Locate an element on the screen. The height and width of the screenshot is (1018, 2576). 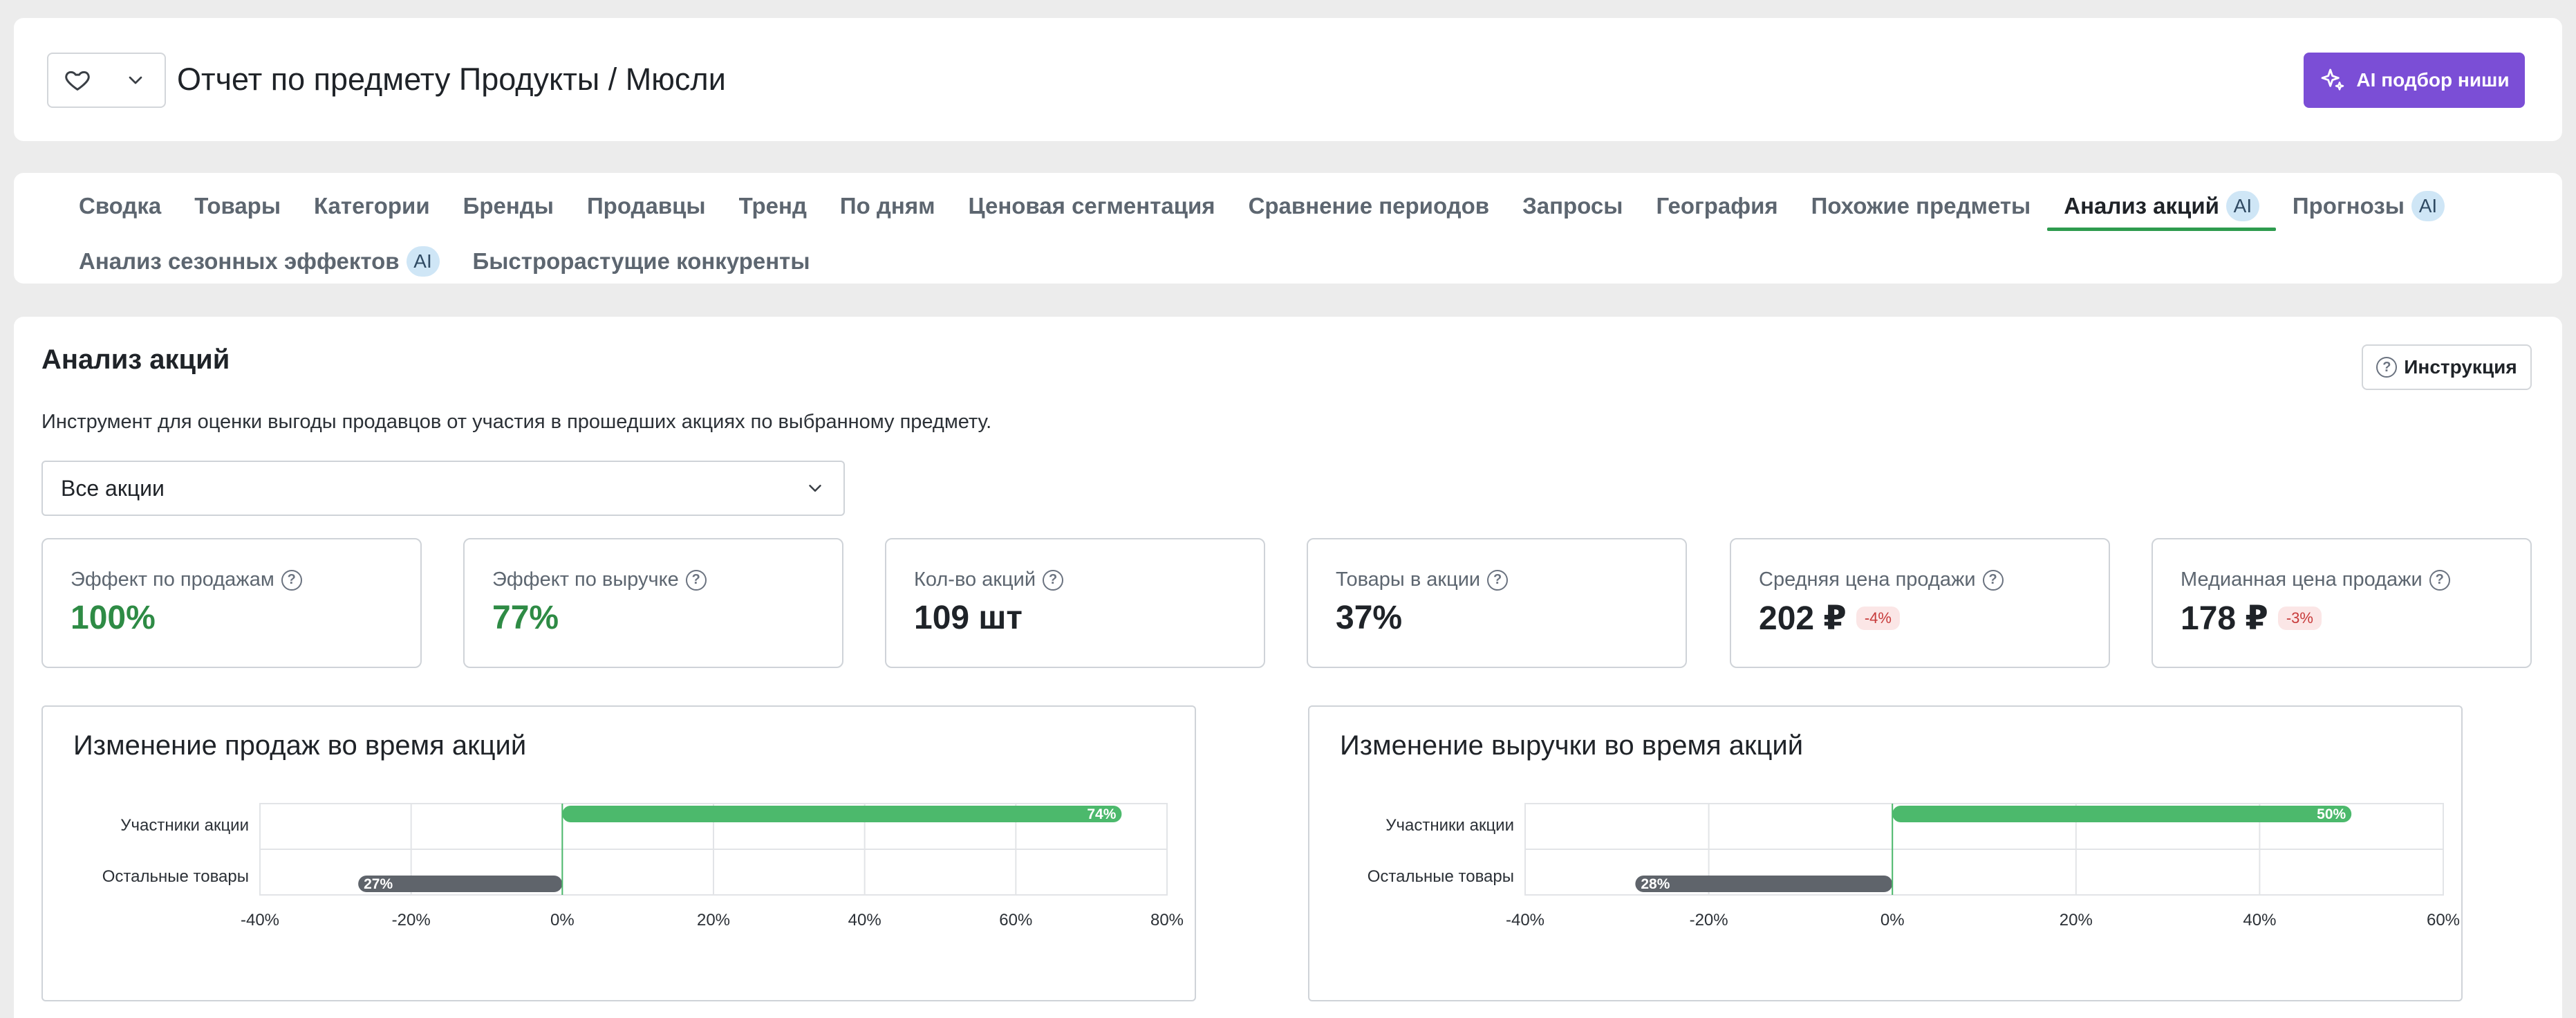
ai-niche-button: AI подбор ниши is located at coordinates (2414, 80).